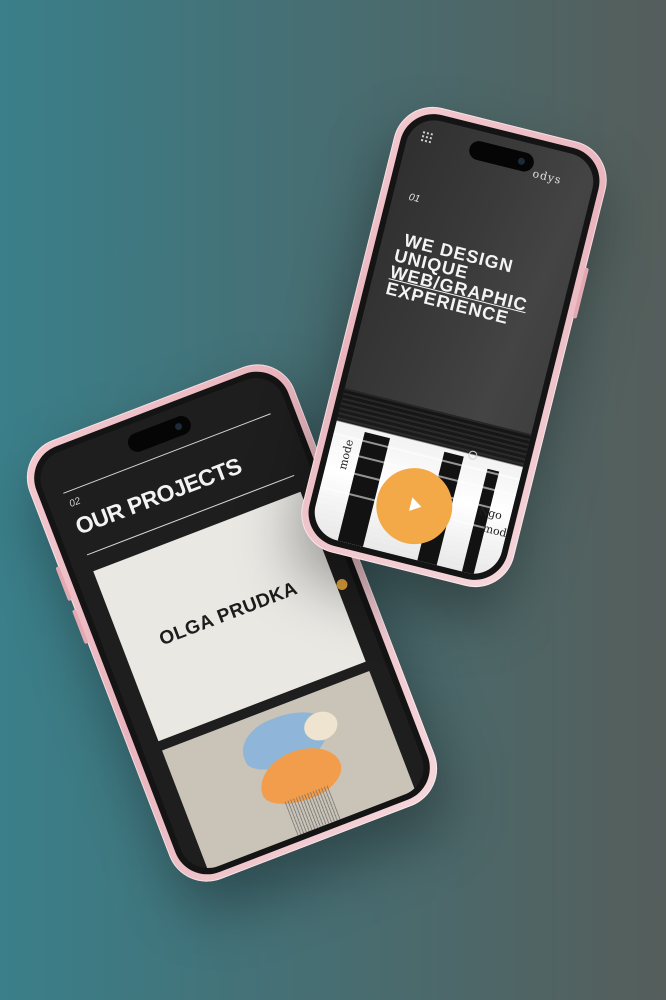  Describe the element at coordinates (414, 198) in the screenshot. I see `slide-number: 01` at that location.